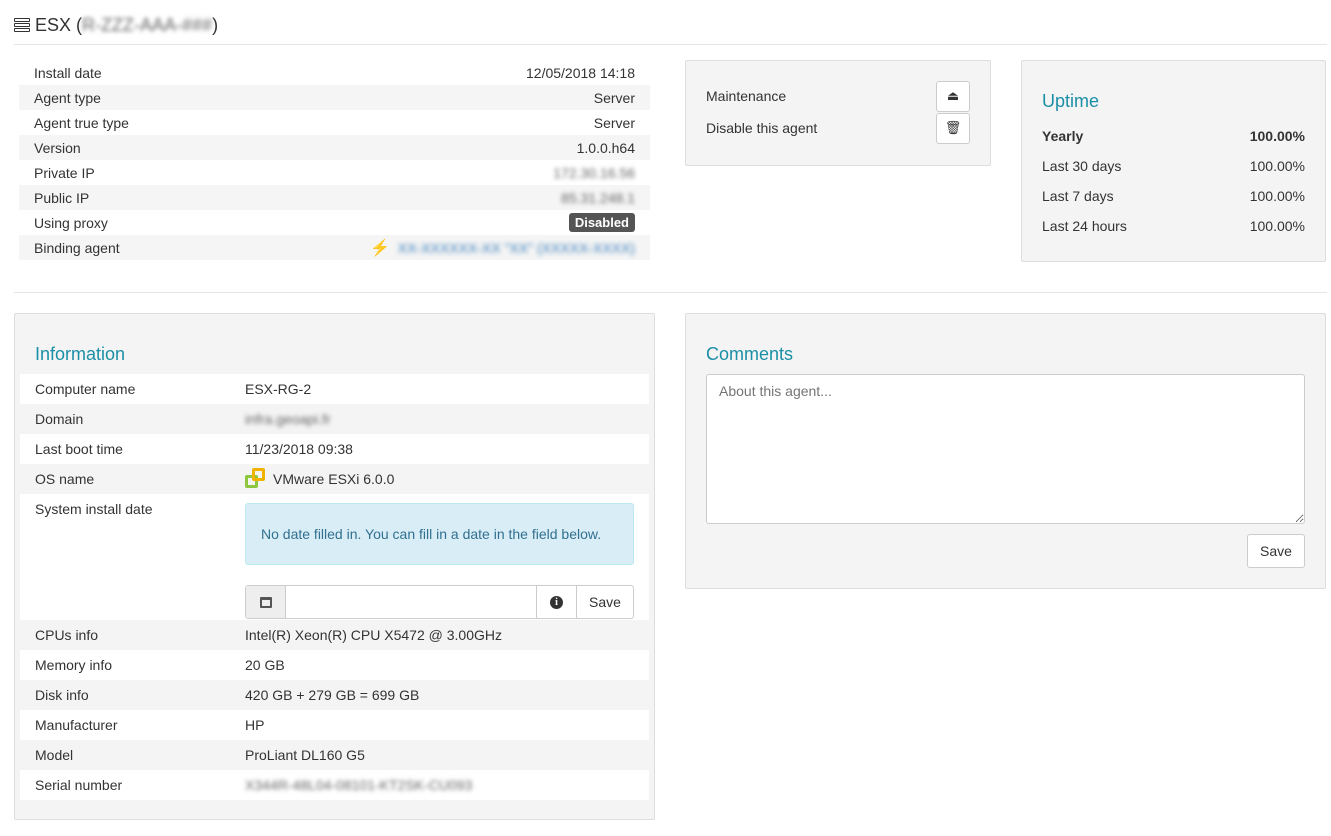 Image resolution: width=1331 pixels, height=836 pixels. What do you see at coordinates (1071, 101) in the screenshot?
I see `uptime-title: Uptime` at bounding box center [1071, 101].